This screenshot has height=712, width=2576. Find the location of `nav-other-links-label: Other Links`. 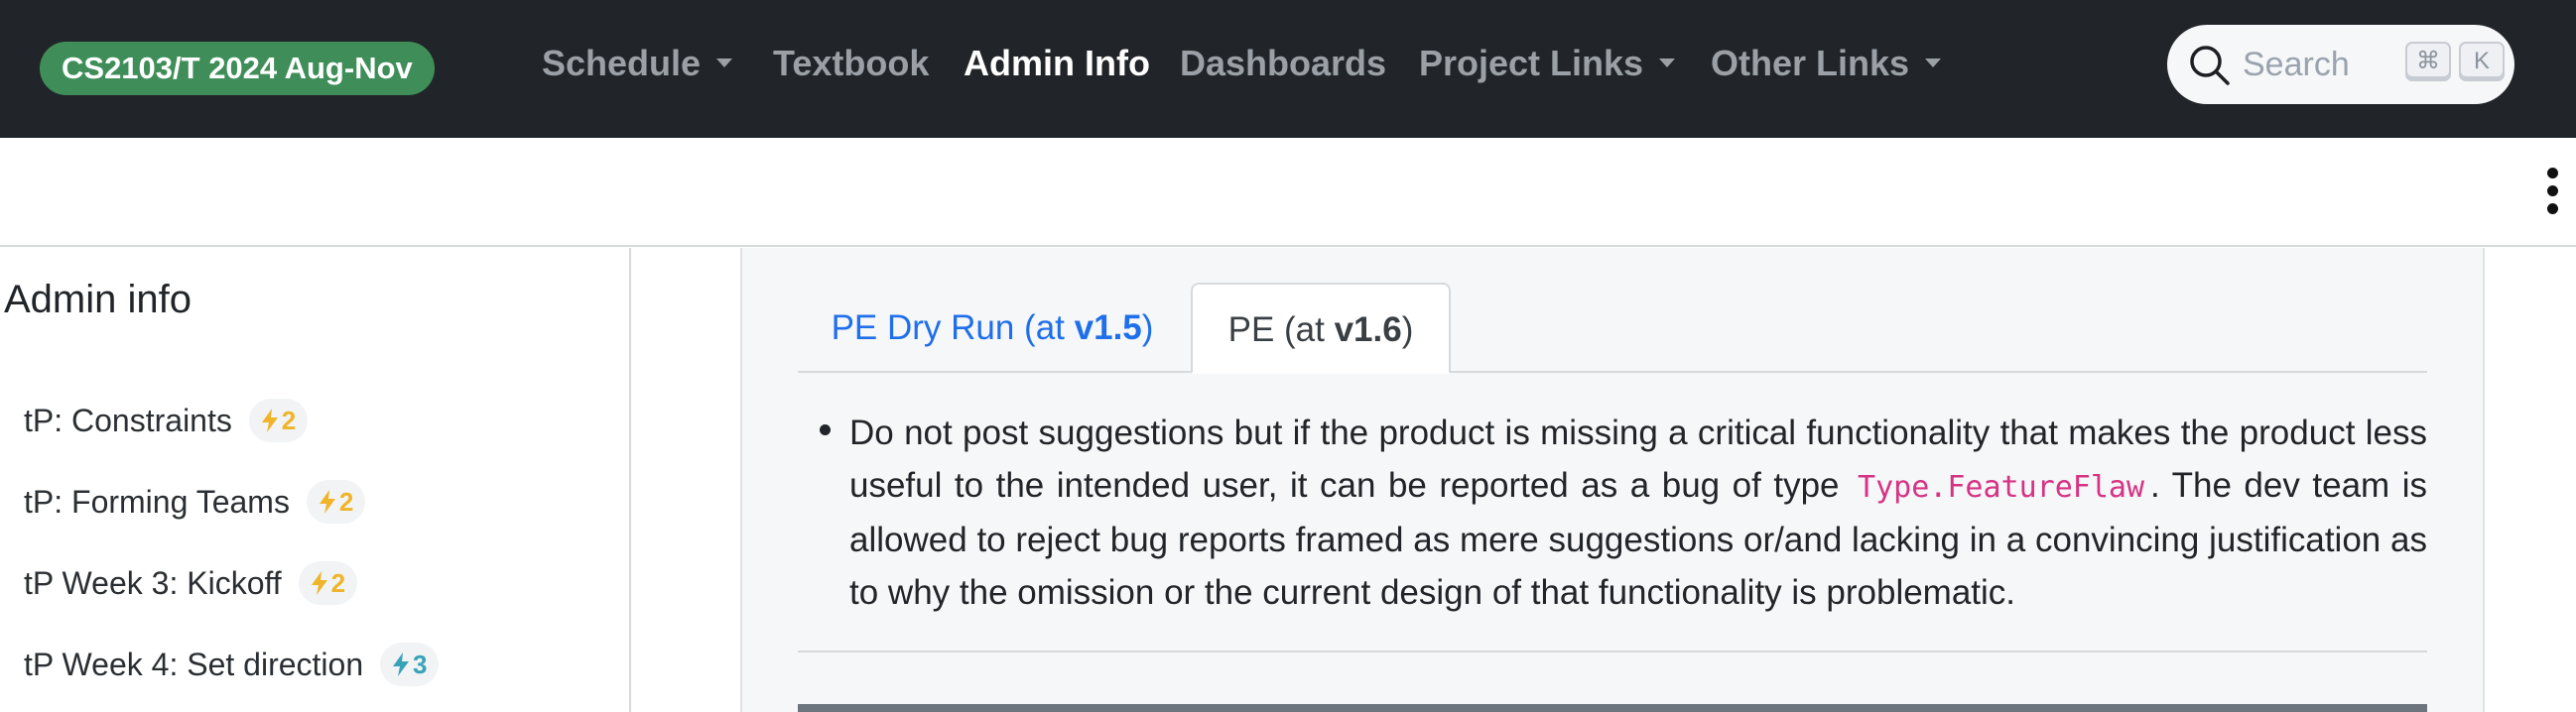

nav-other-links-label: Other Links is located at coordinates (1811, 63).